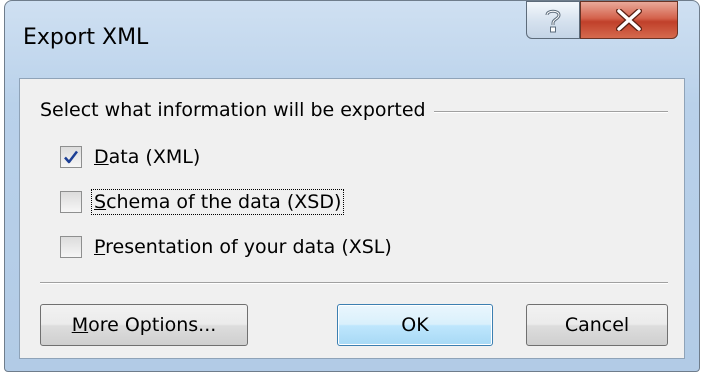 The height and width of the screenshot is (376, 705). I want to click on schema-xsd-label: Schema of the data (XSD), so click(217, 202).